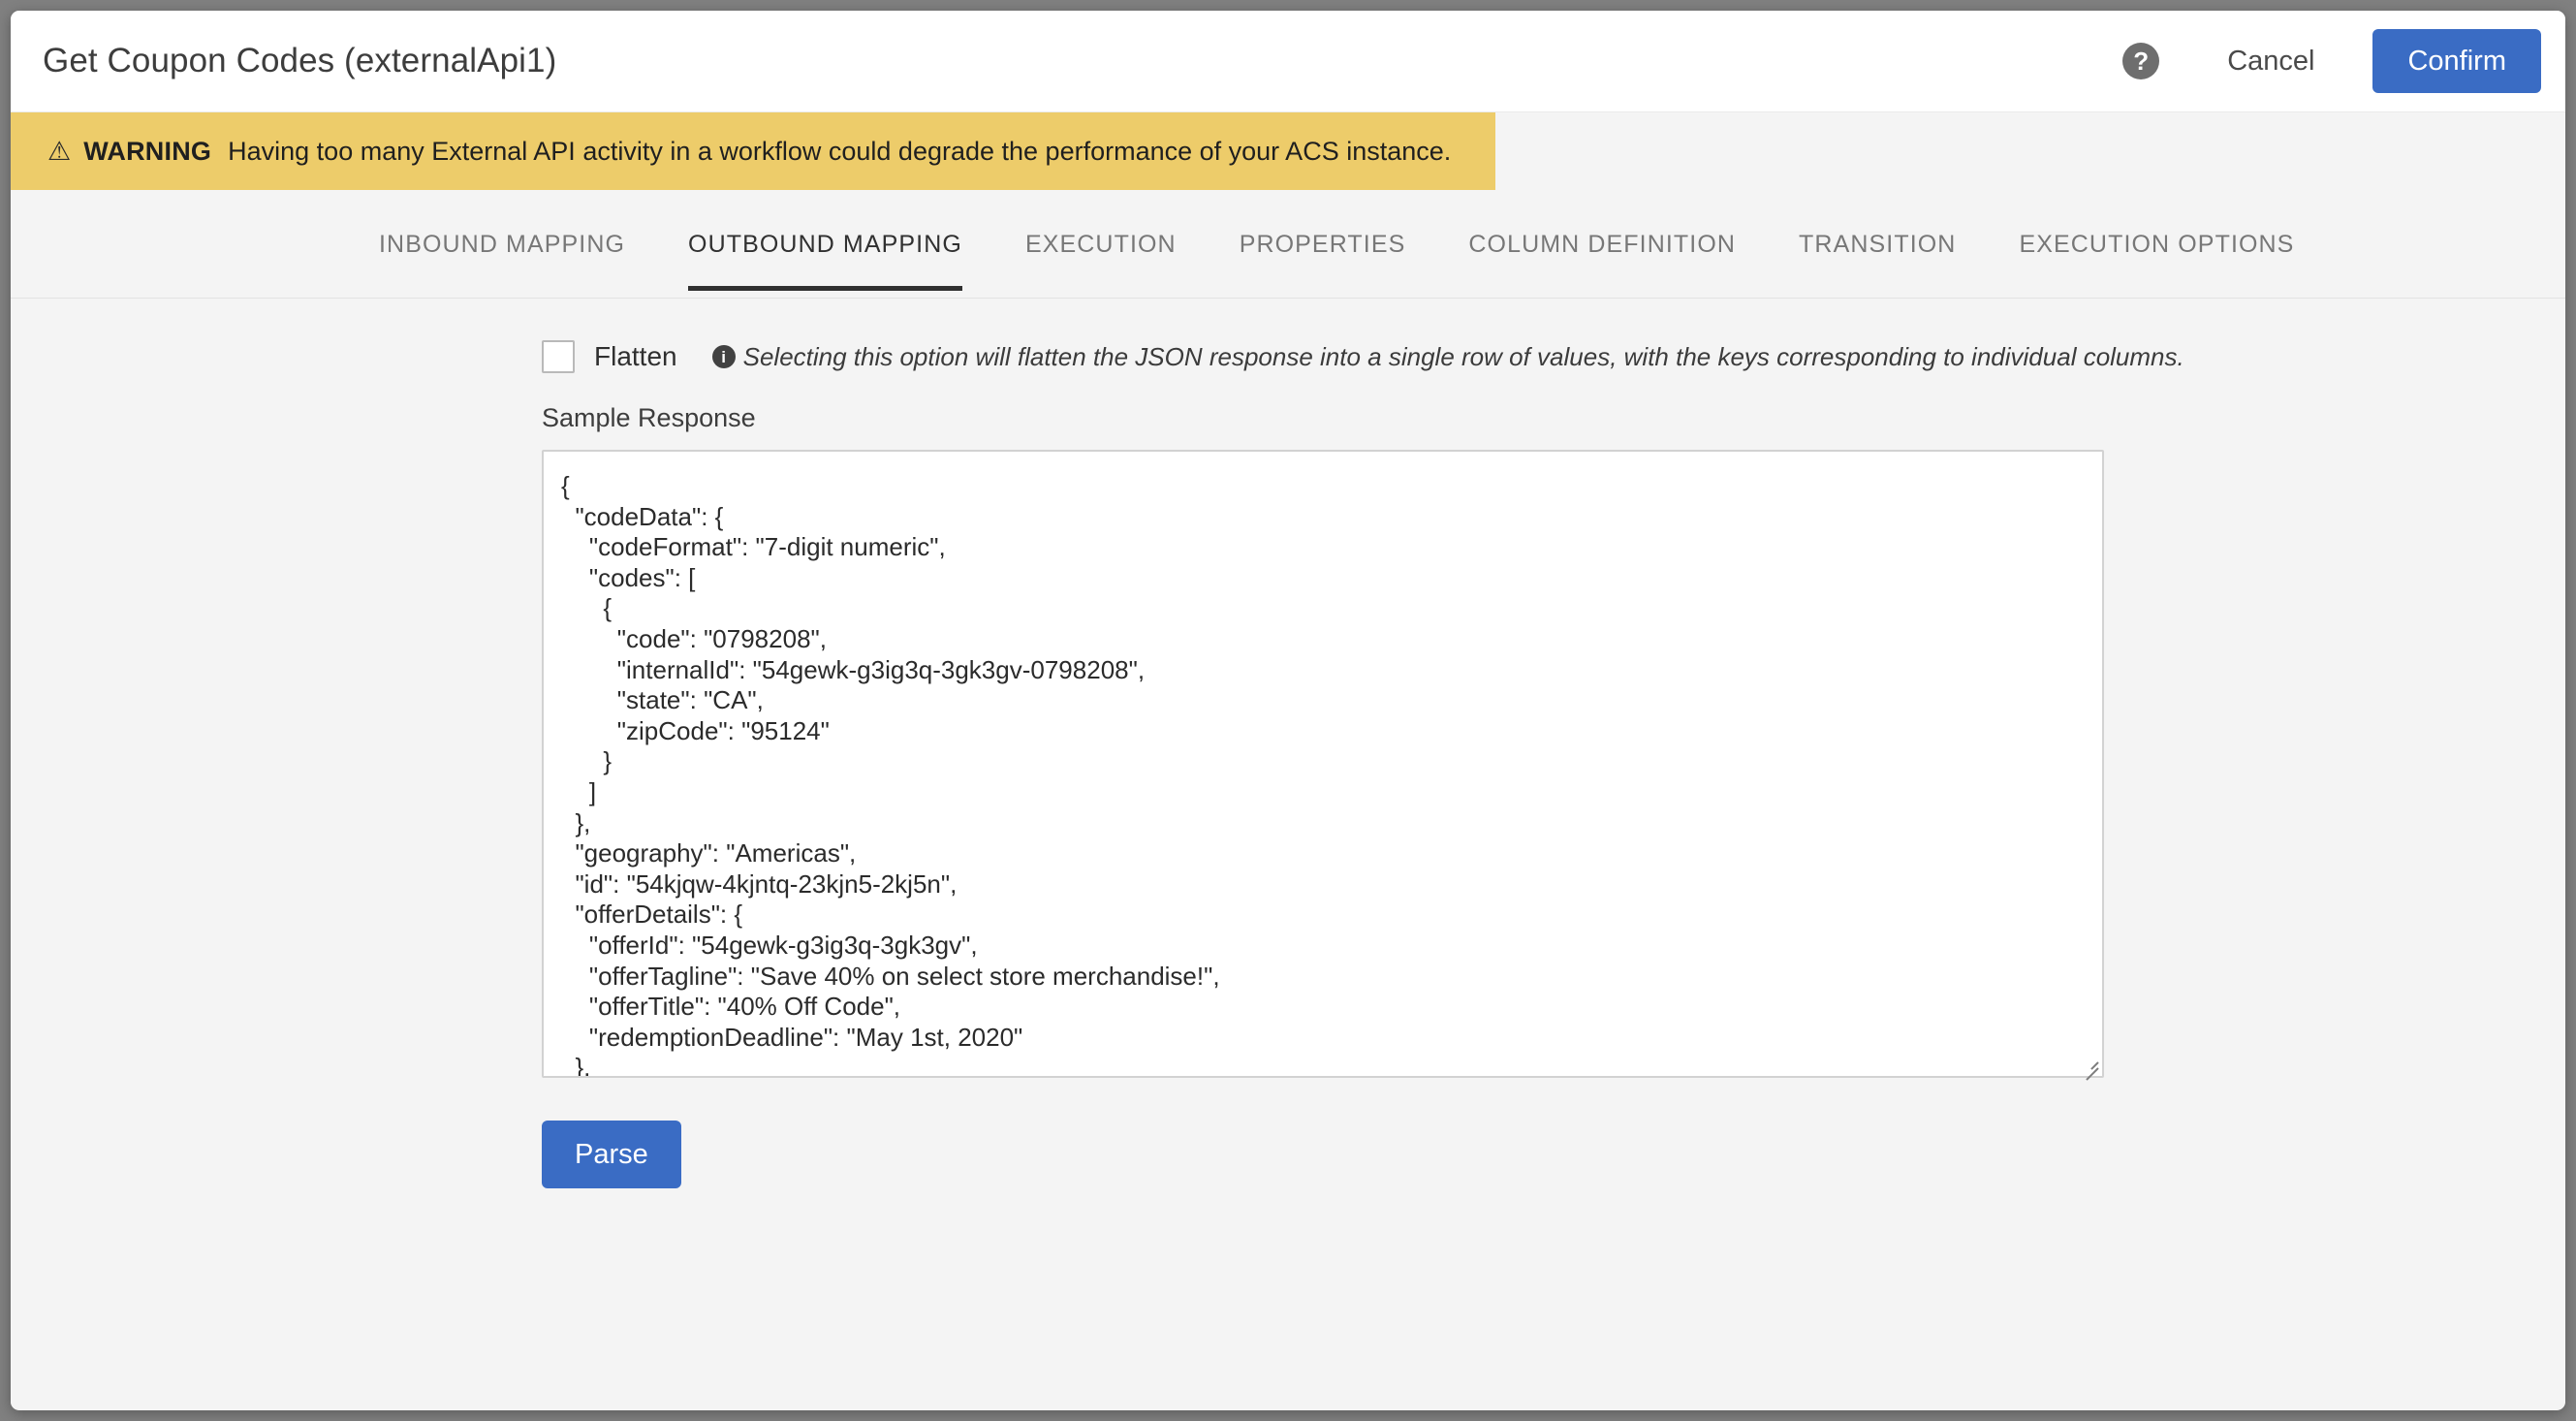 The image size is (2576, 1421). I want to click on help-circle-icon: ?, so click(2141, 61).